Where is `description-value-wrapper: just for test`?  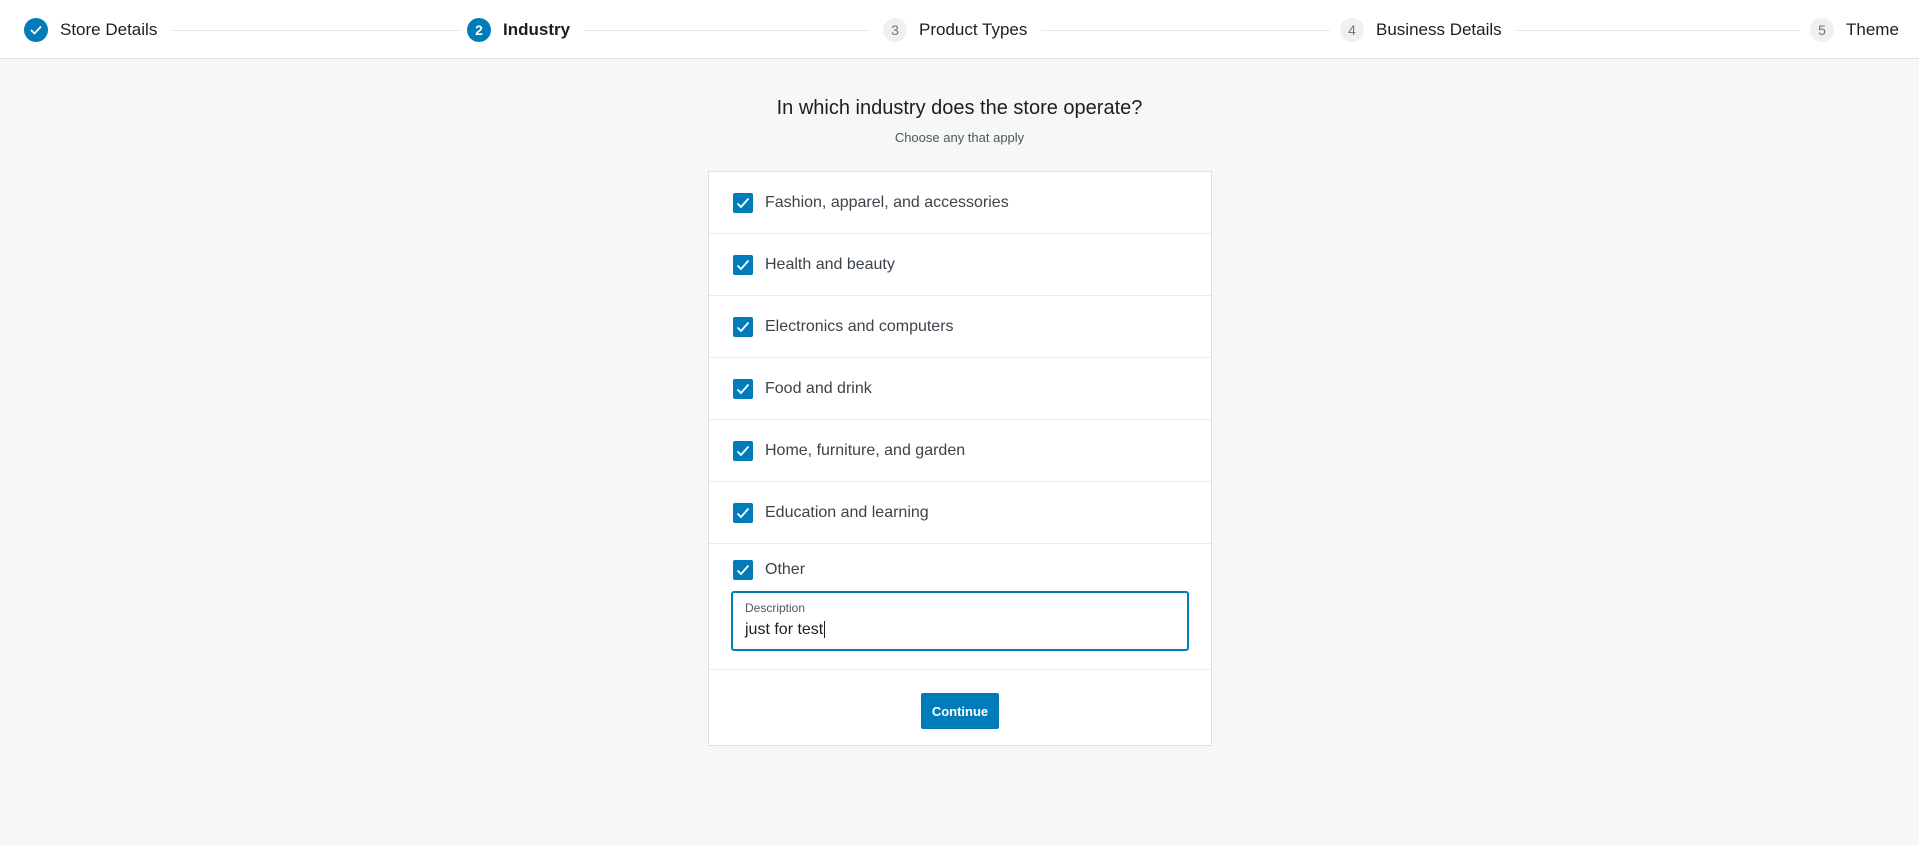 description-value-wrapper: just for test is located at coordinates (785, 630).